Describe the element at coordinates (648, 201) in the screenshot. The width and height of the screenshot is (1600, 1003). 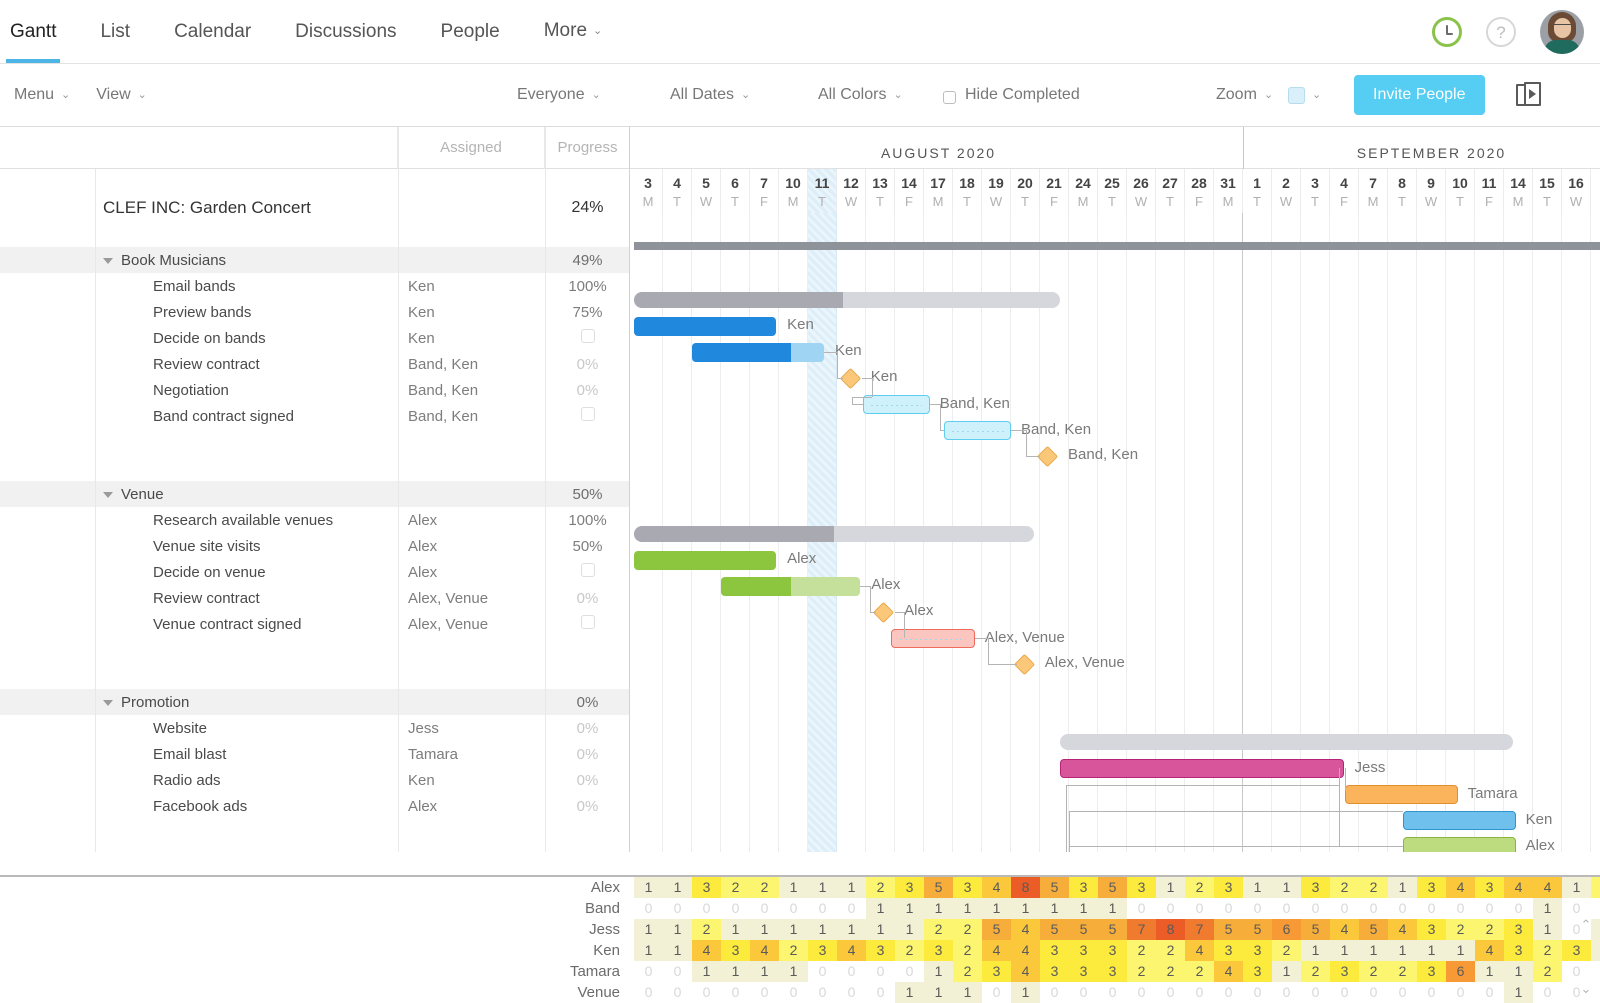
I see `day-weekday: M` at that location.